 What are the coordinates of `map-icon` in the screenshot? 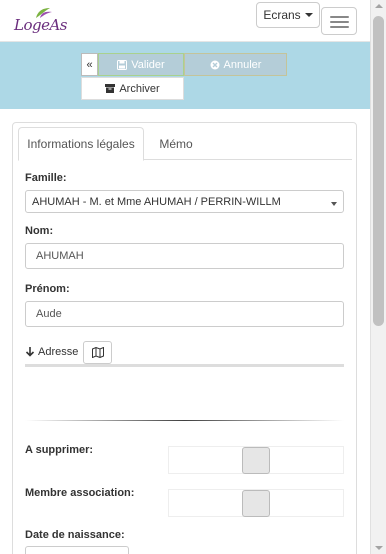 It's located at (97, 352).